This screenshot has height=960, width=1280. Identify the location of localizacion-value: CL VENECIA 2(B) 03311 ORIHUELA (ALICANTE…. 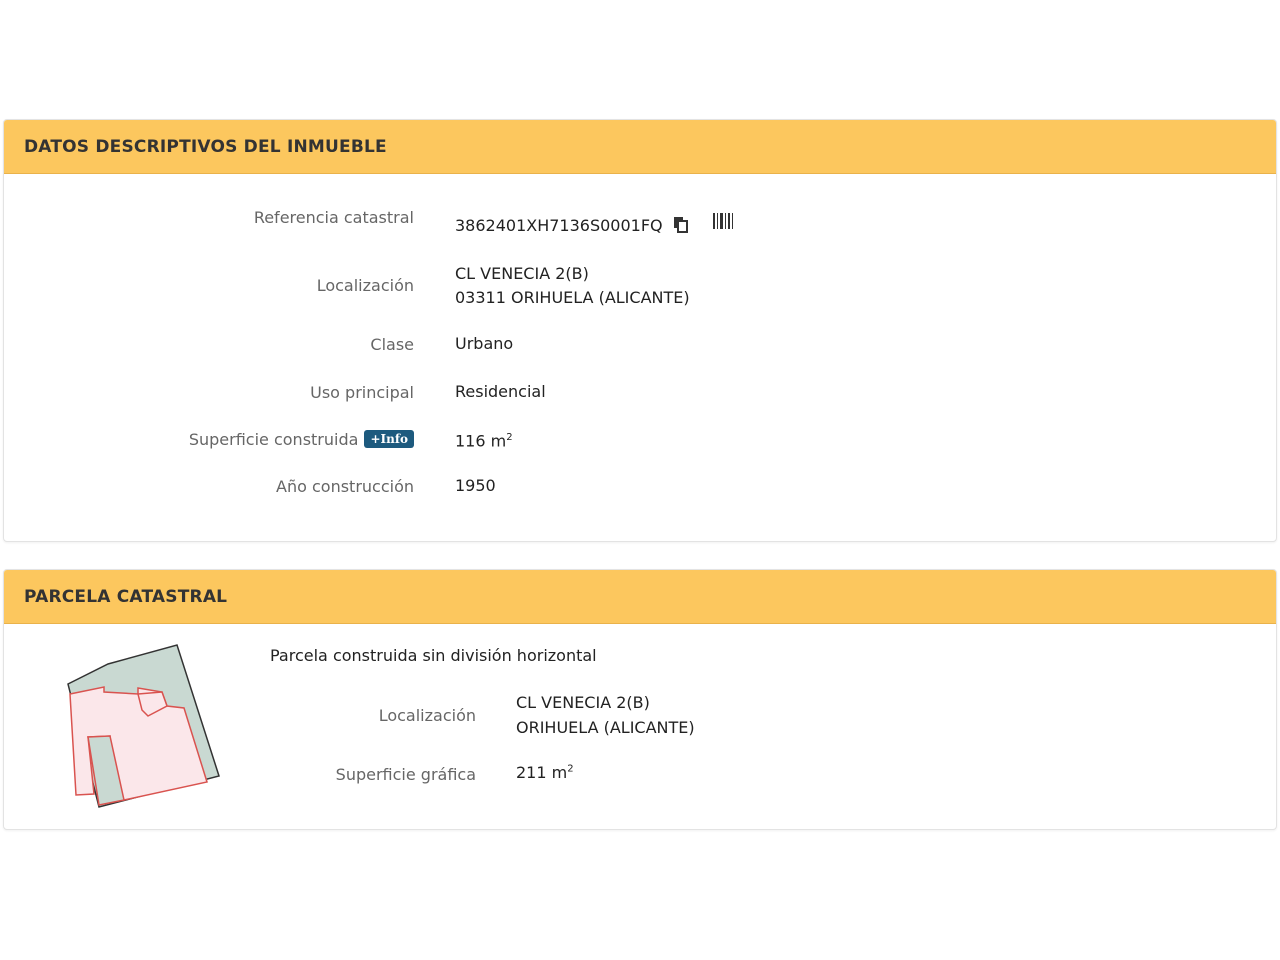
(572, 286).